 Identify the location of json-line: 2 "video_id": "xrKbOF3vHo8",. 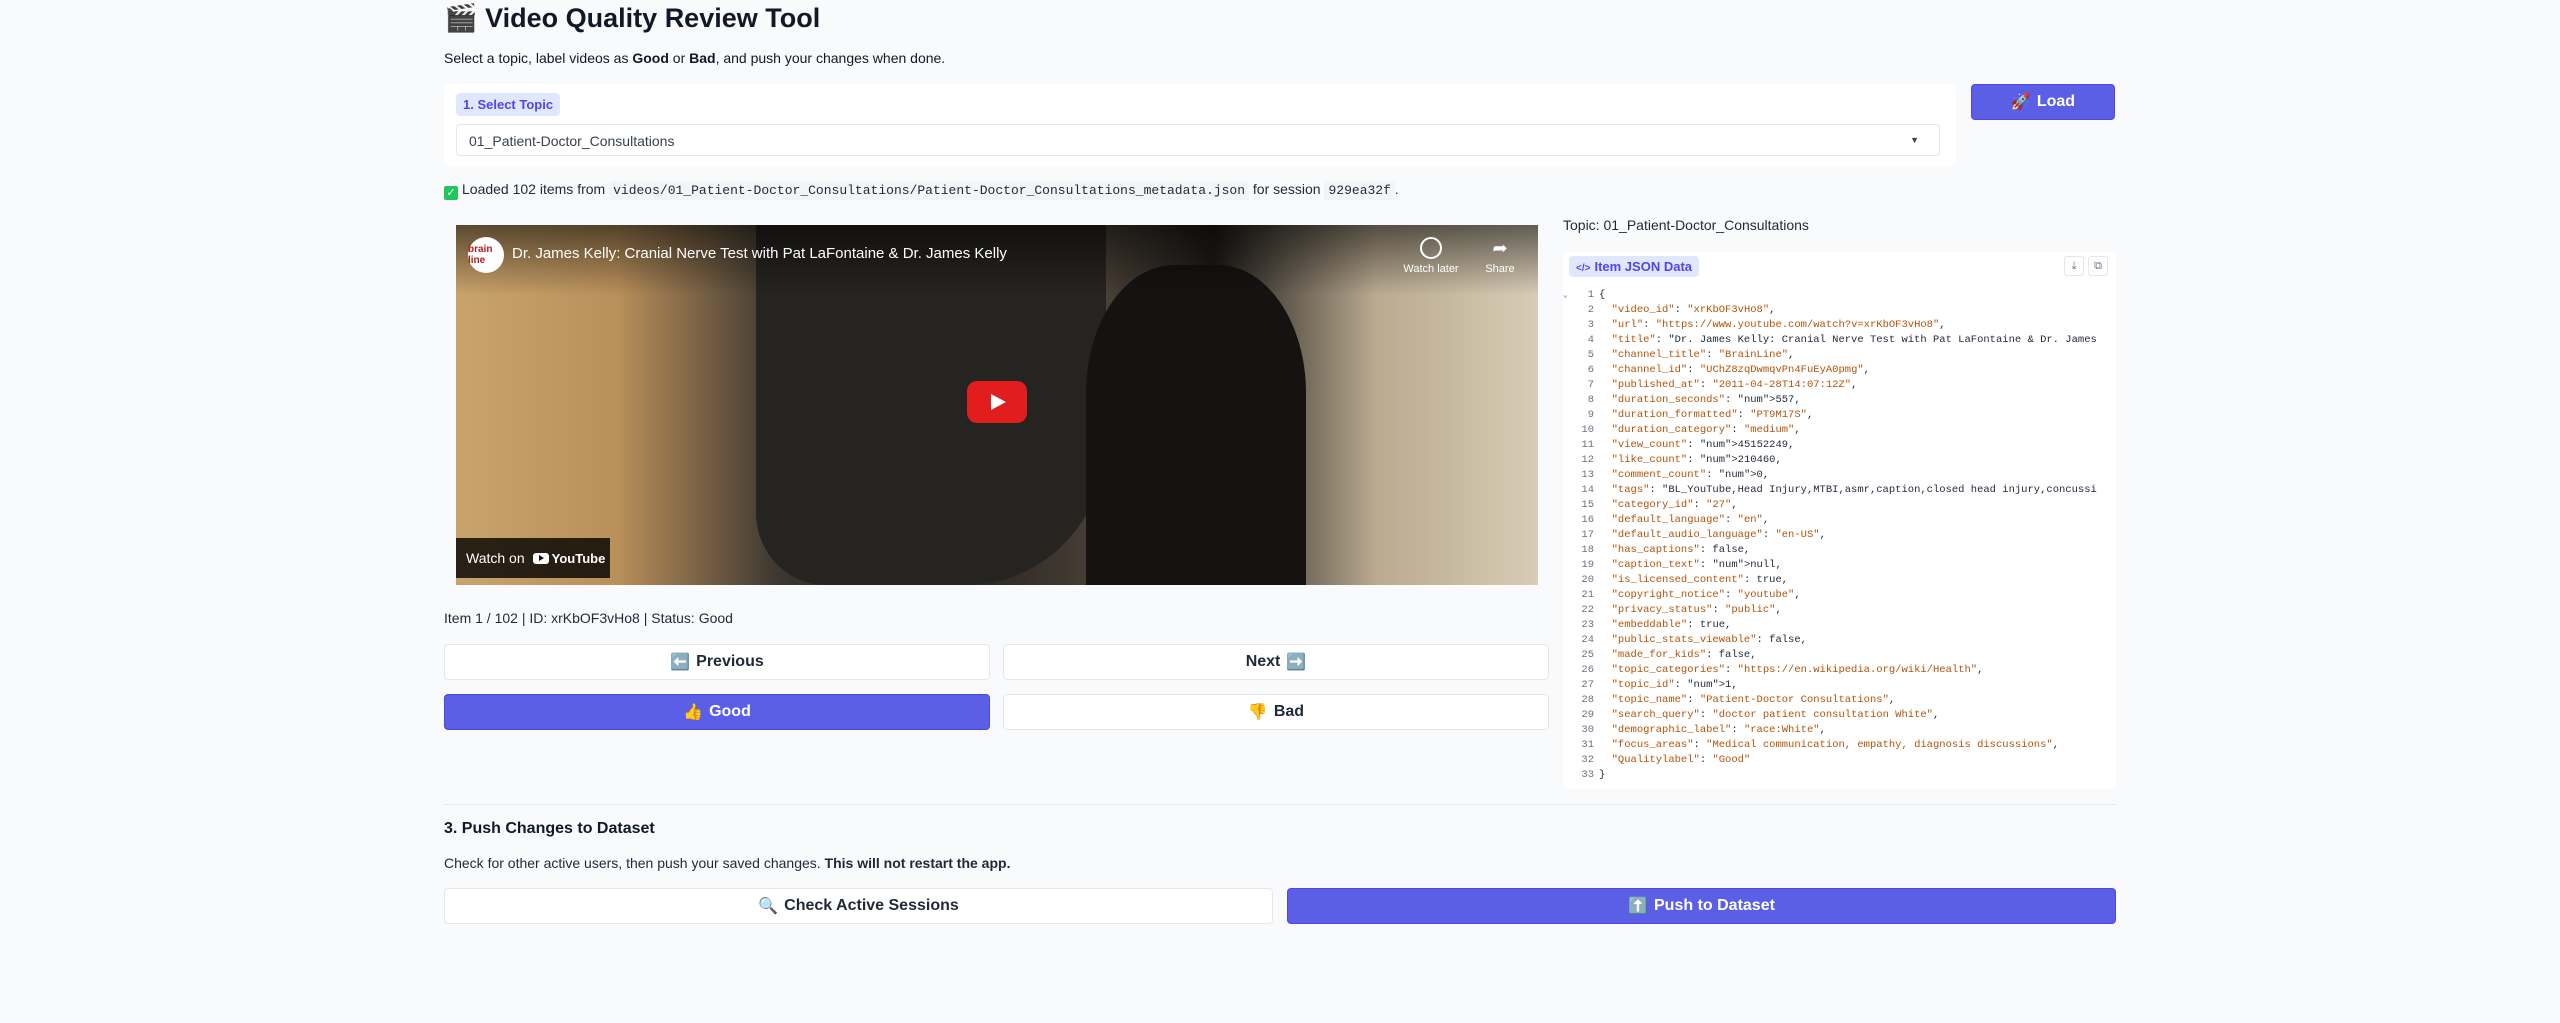
(1839, 310).